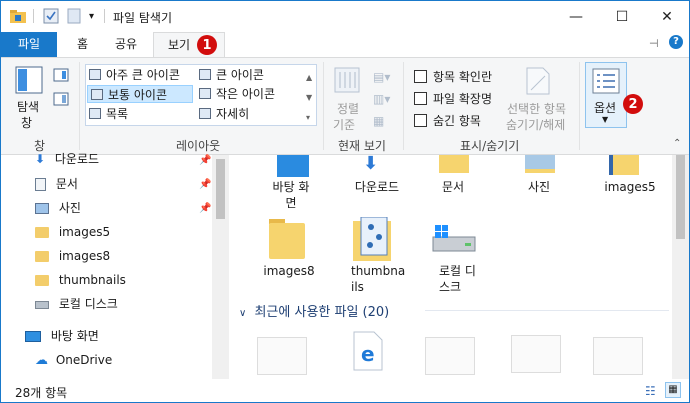  Describe the element at coordinates (536, 108) in the screenshot. I see `hide-selected-label: 선택한 항목` at that location.